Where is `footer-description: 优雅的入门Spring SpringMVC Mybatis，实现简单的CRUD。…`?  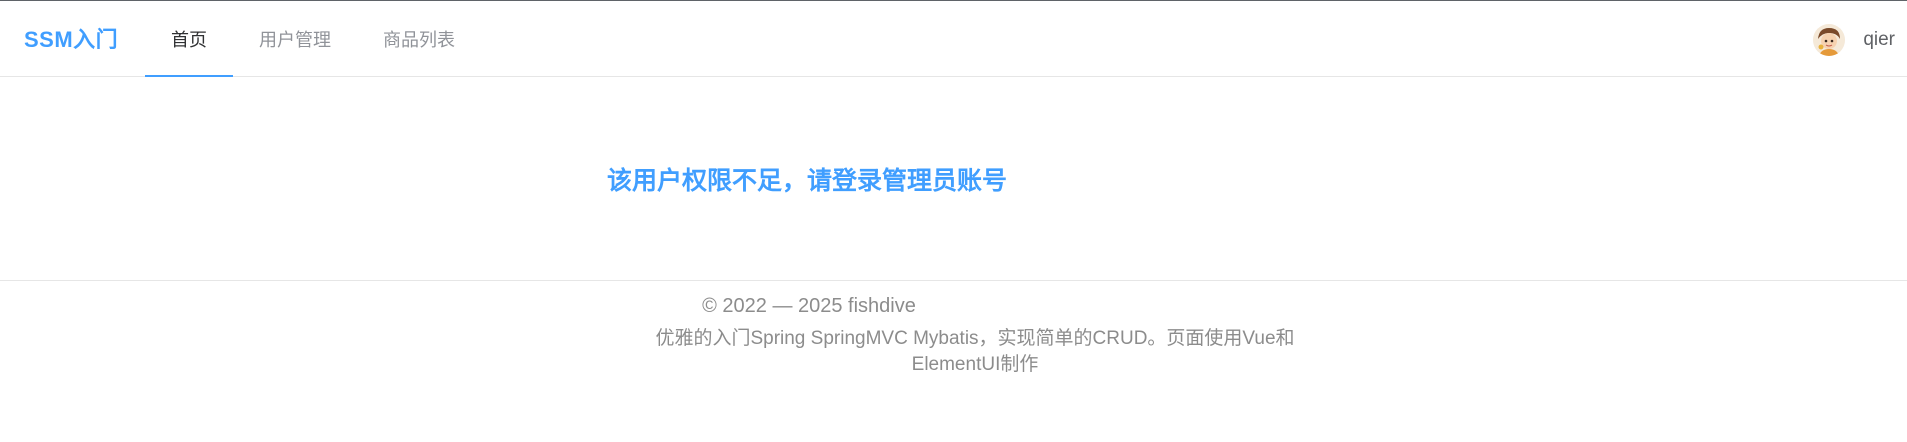 footer-description: 优雅的入门Spring SpringMVC Mybatis，实现简单的CRUD。… is located at coordinates (975, 351).